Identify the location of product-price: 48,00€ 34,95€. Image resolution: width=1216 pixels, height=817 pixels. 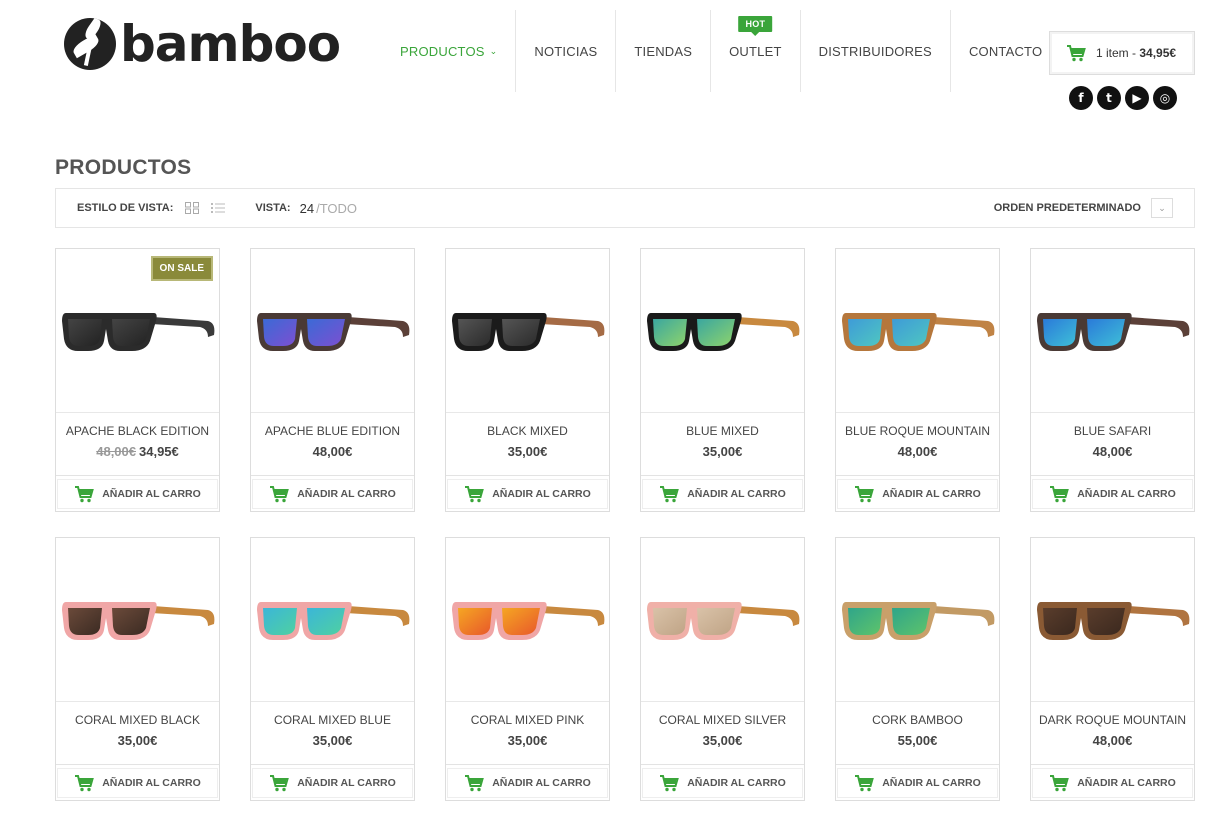
(137, 451).